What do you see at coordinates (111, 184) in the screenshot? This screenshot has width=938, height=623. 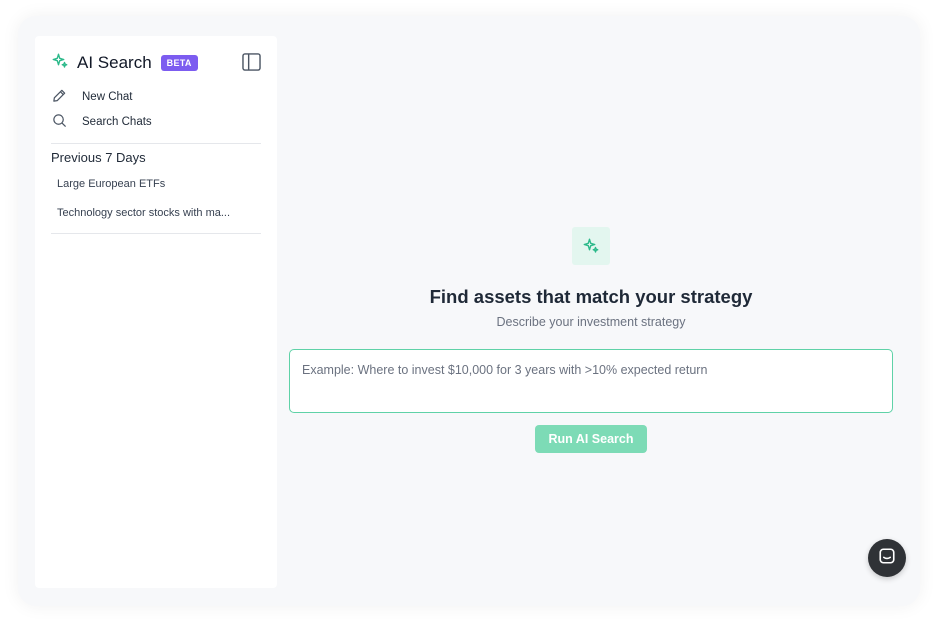 I see `history-item: Large European ETFs` at bounding box center [111, 184].